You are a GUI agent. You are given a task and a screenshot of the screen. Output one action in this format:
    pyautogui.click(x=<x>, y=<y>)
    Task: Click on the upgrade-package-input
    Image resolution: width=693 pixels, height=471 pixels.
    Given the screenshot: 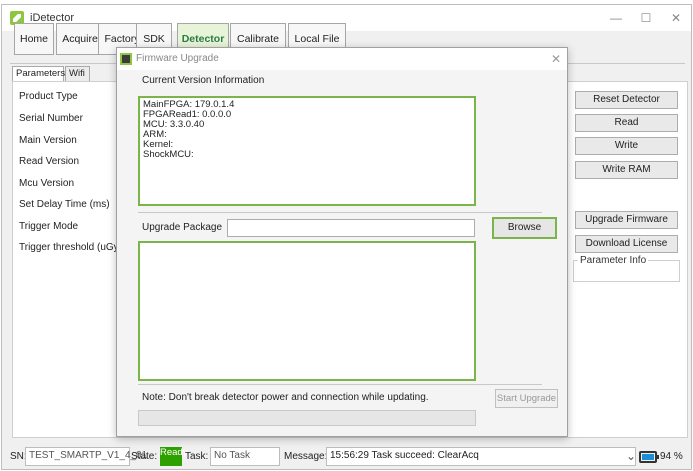 What is the action you would take?
    pyautogui.click(x=351, y=228)
    